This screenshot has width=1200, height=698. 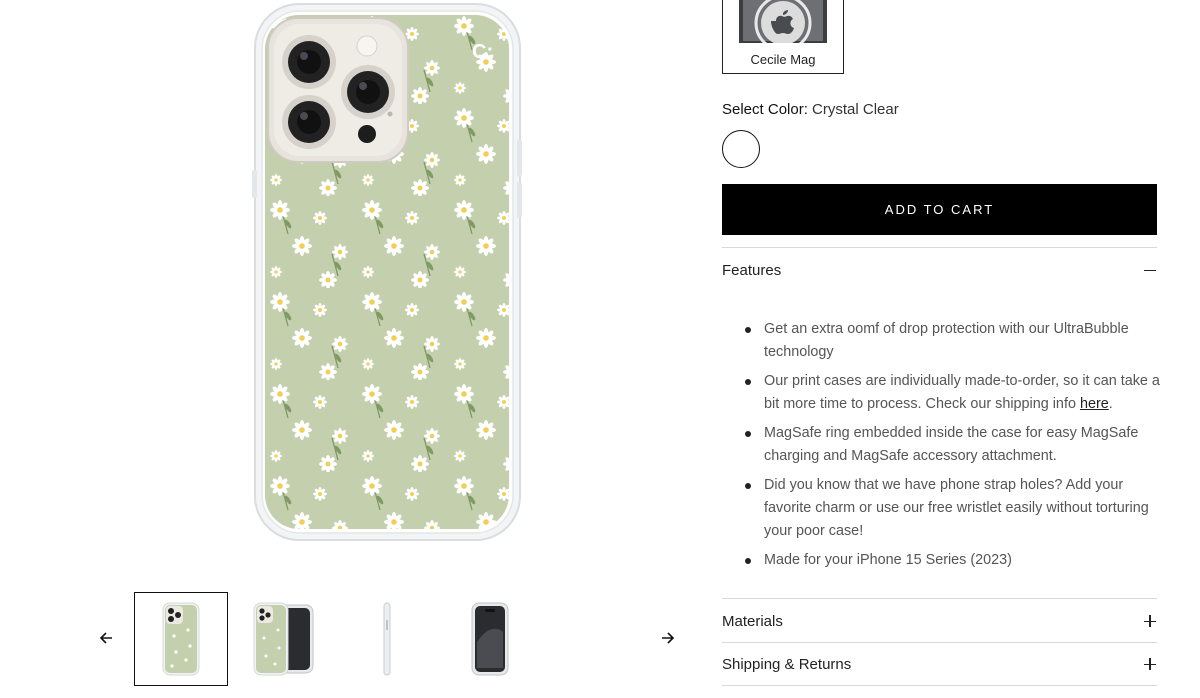 I want to click on next-image-arrow-icon, so click(x=668, y=638).